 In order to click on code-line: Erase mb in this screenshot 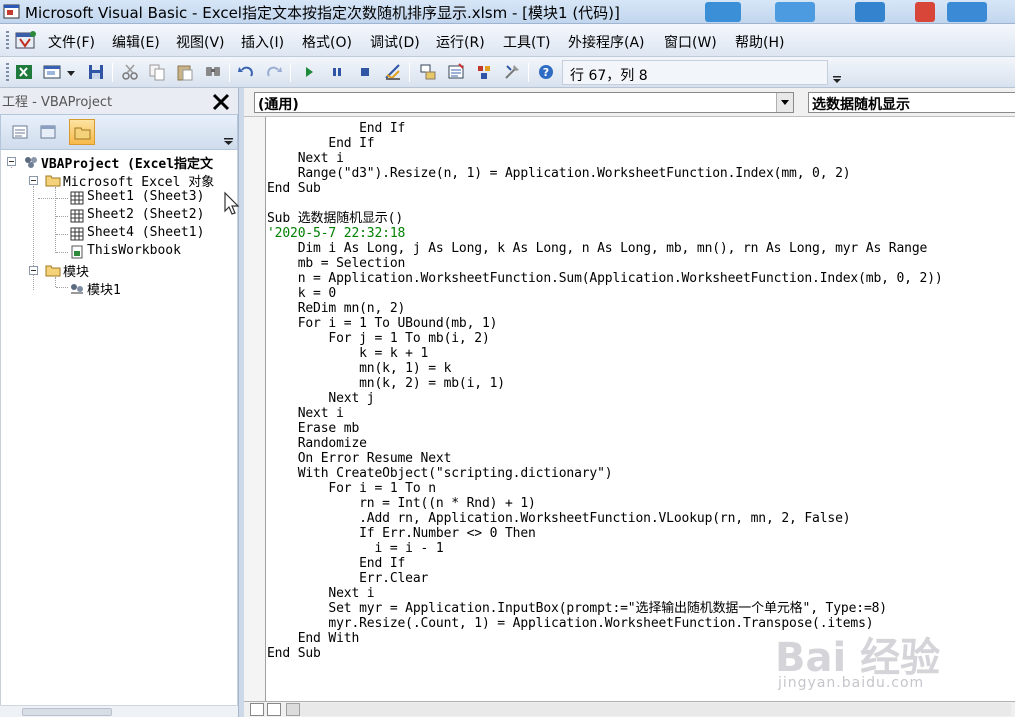, I will do `click(313, 428)`.